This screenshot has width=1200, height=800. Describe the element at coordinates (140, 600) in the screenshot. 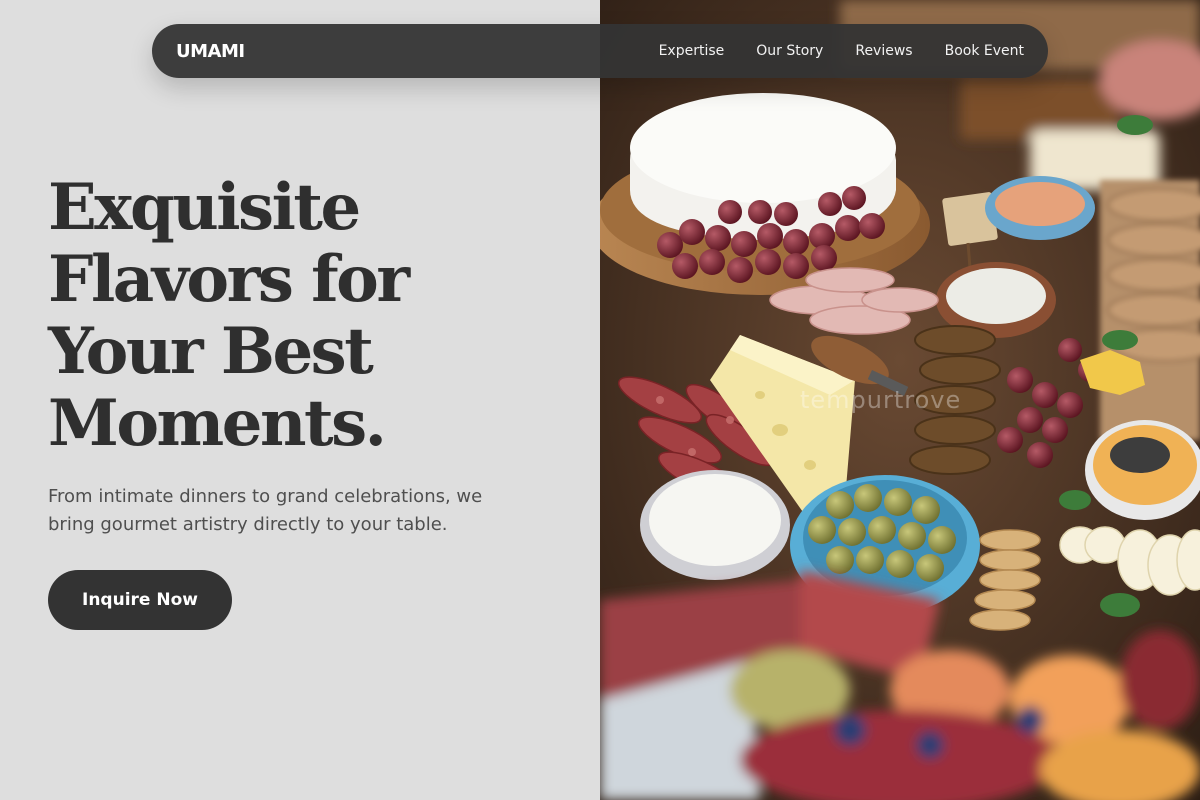

I see `inquire-now-button: Inquire Now` at that location.